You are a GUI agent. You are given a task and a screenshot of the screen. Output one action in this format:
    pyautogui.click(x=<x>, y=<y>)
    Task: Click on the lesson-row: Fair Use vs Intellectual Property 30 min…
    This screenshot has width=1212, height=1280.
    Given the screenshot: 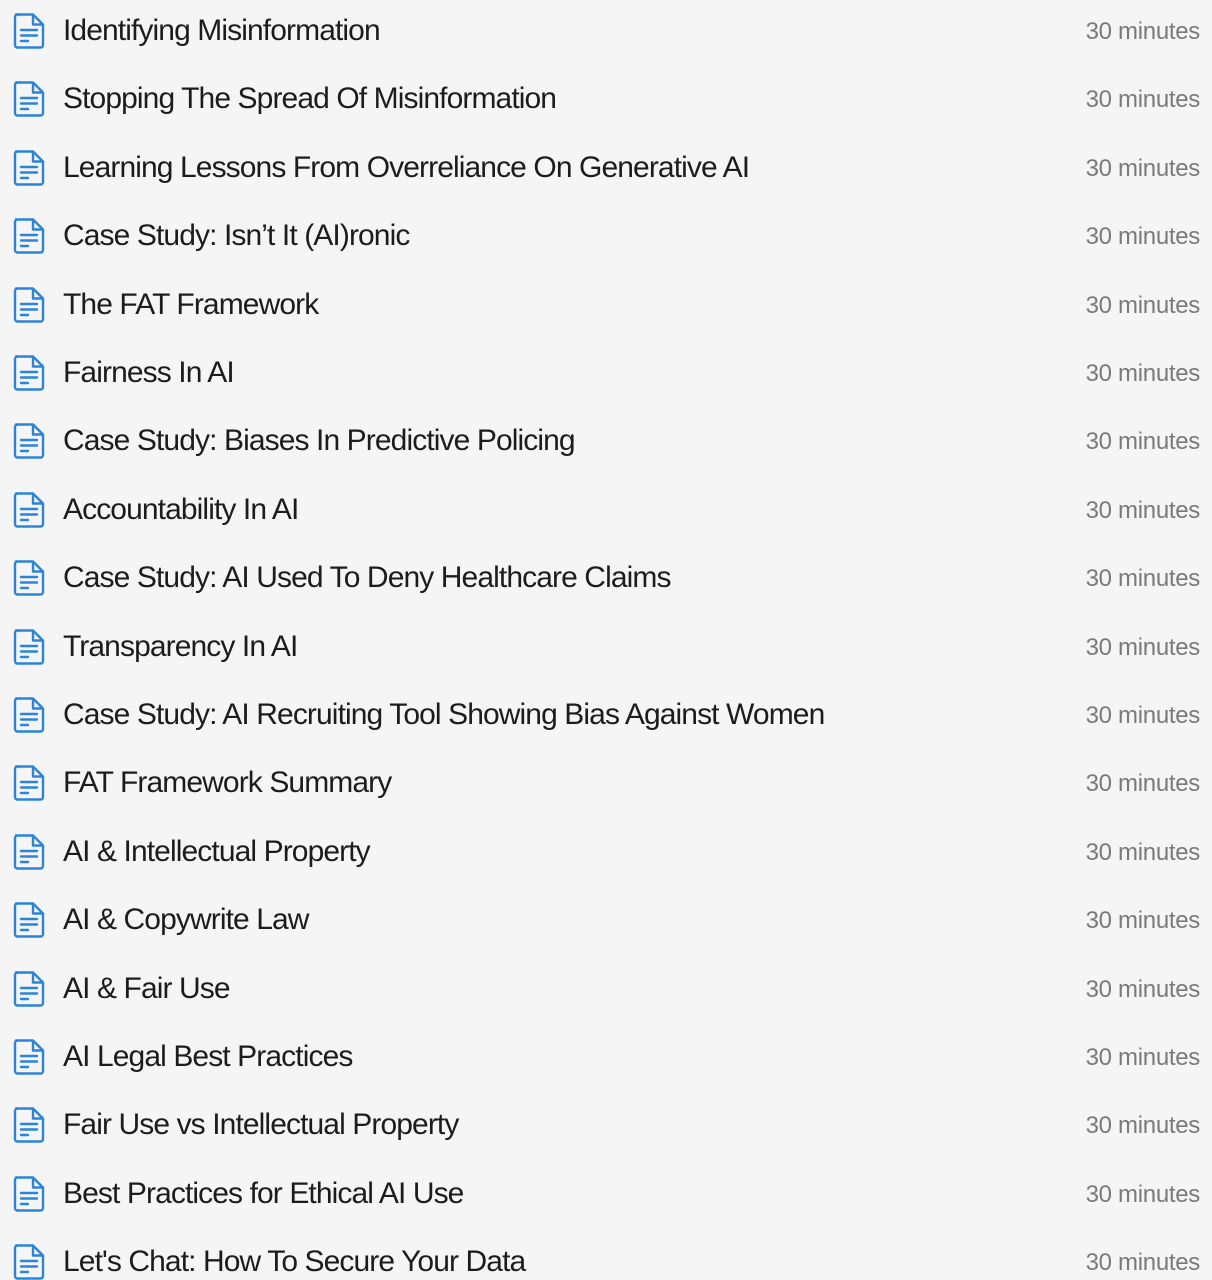 What is the action you would take?
    pyautogui.click(x=606, y=1125)
    